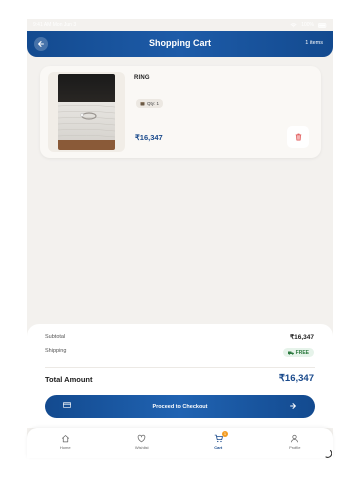 The height and width of the screenshot is (480, 360). I want to click on header-bar: Shopping Cart 1 items, so click(180, 44).